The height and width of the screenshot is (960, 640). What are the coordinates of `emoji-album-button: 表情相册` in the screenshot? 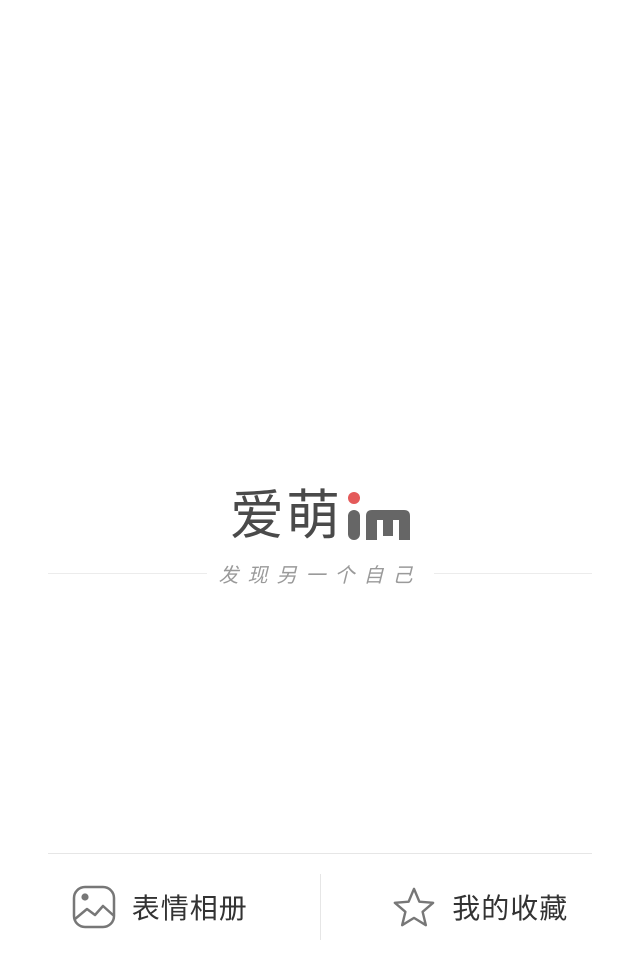 It's located at (160, 907).